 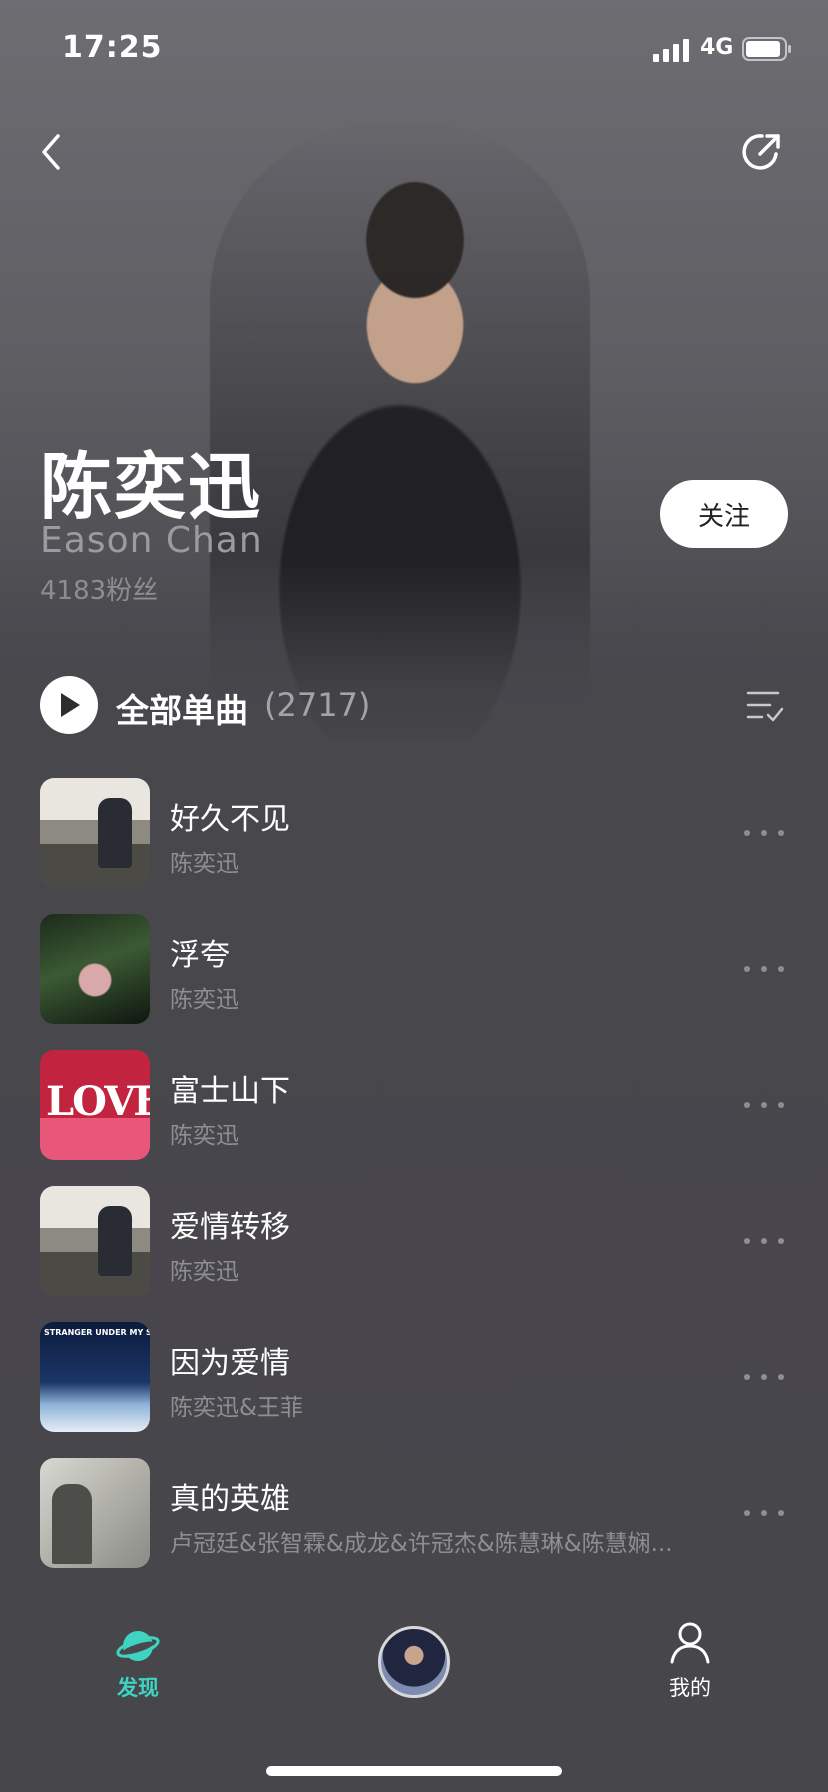 I want to click on network-label: 4G, so click(x=717, y=47).